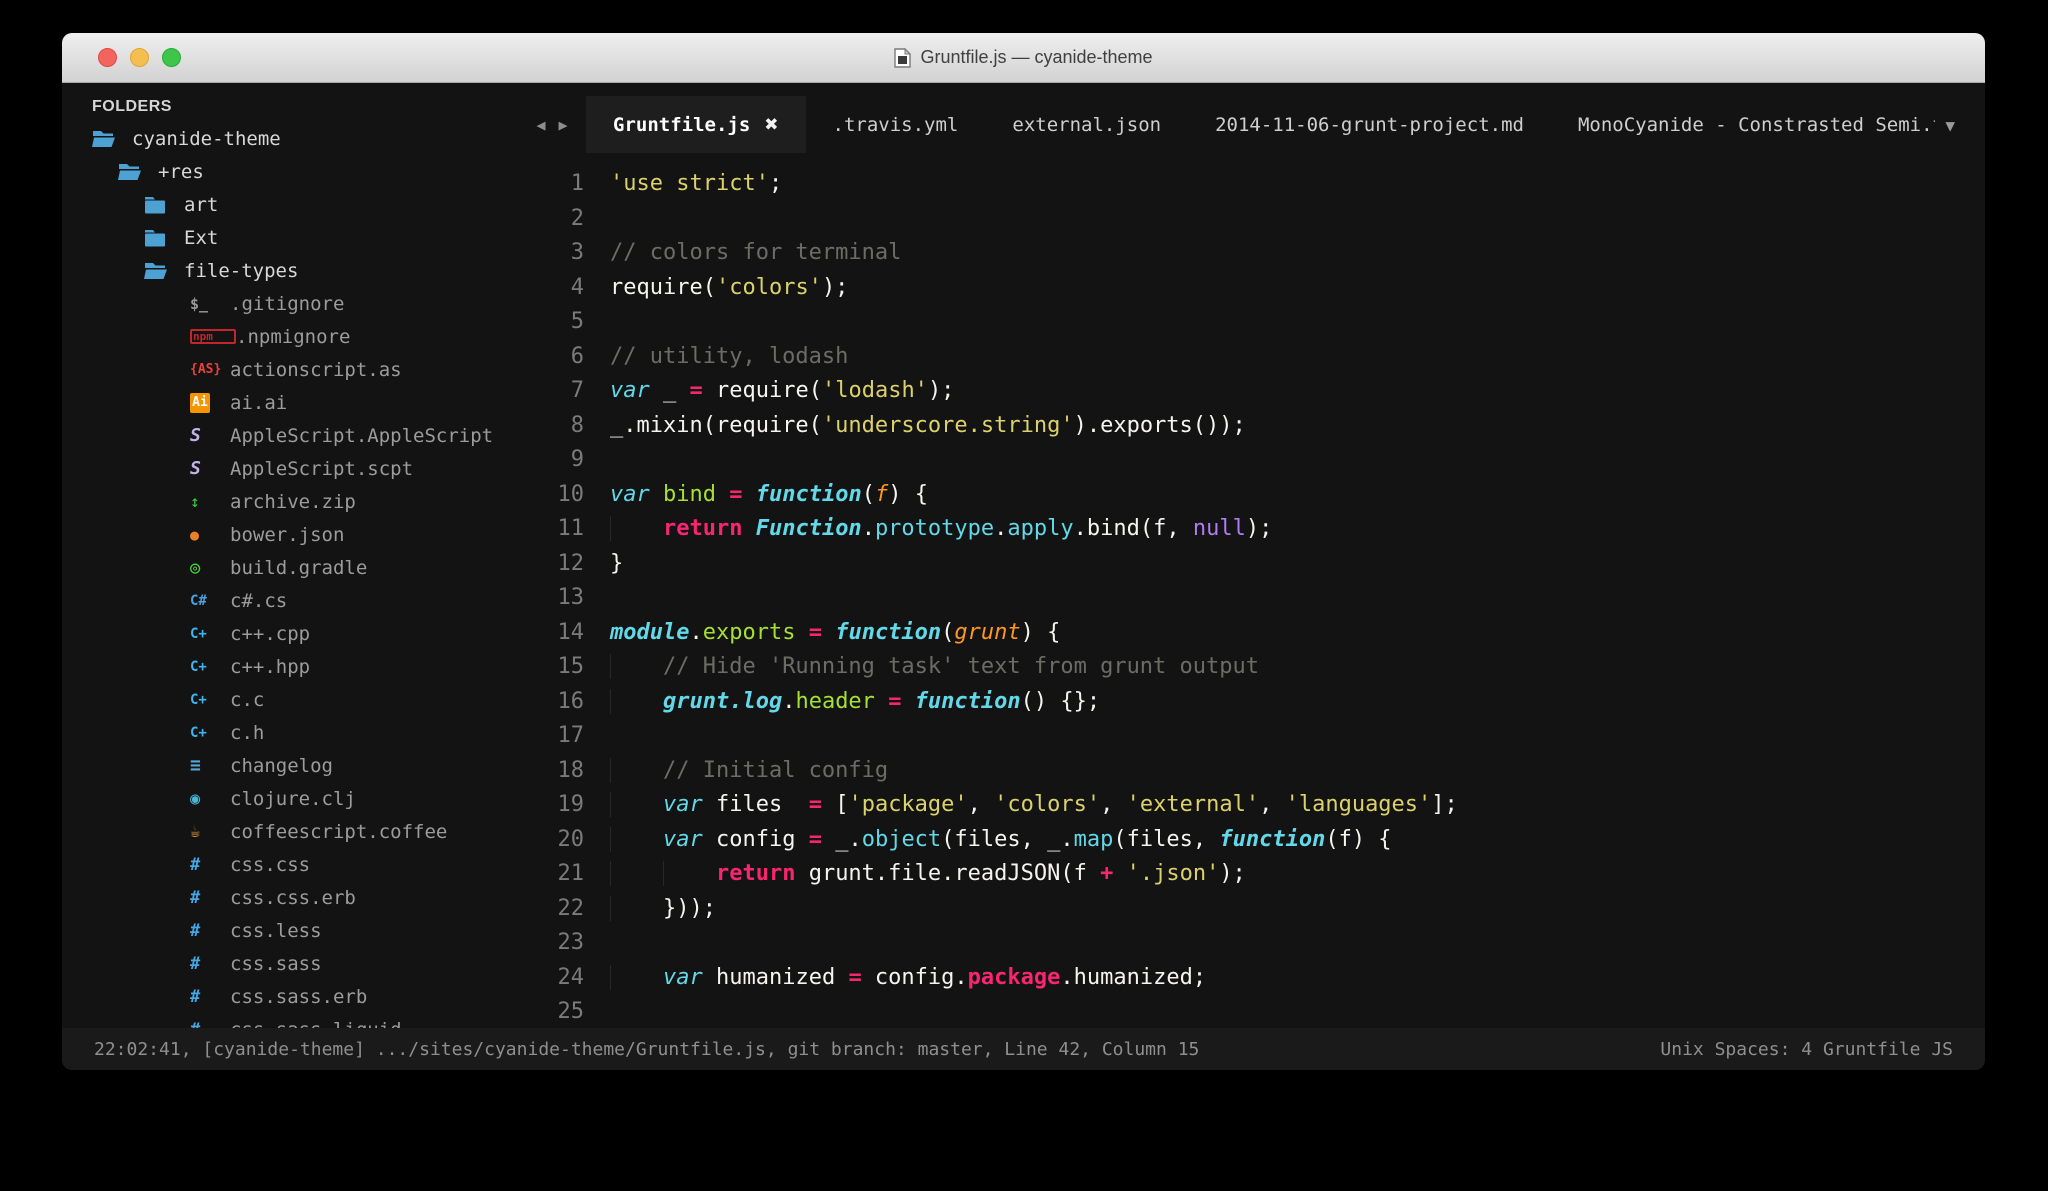  I want to click on tree-file-npmignore: npm .npmignore, so click(292, 336).